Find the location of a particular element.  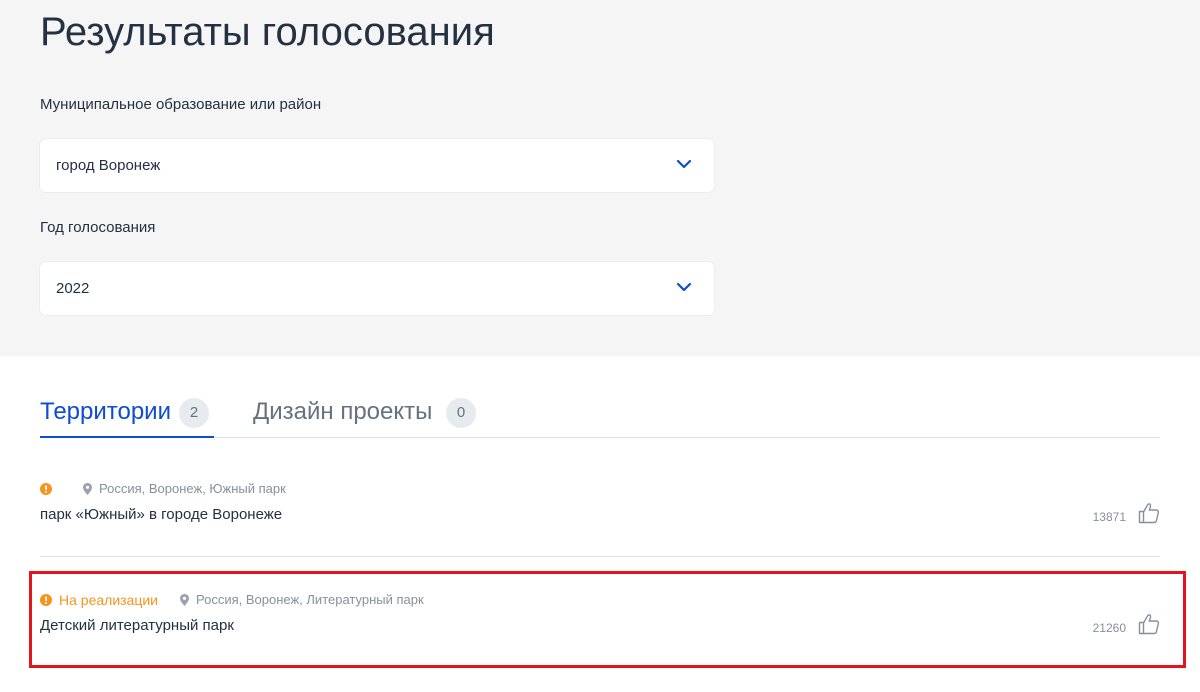

year-select-value: 2022 is located at coordinates (73, 288).